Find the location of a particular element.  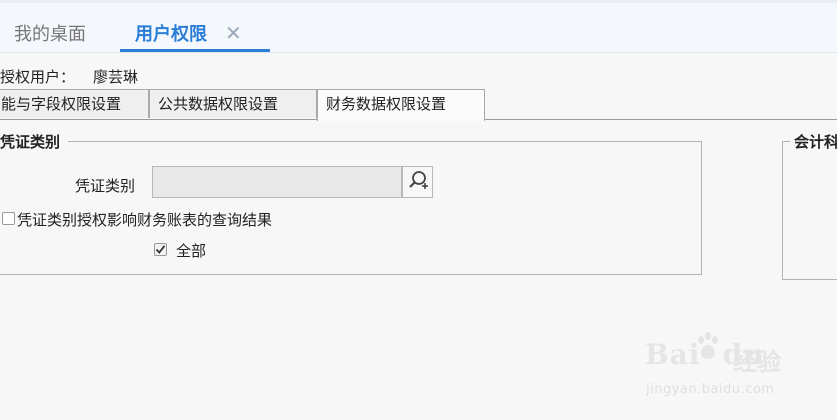

subtab-public-data: 公共数据权限设置 is located at coordinates (233, 103).